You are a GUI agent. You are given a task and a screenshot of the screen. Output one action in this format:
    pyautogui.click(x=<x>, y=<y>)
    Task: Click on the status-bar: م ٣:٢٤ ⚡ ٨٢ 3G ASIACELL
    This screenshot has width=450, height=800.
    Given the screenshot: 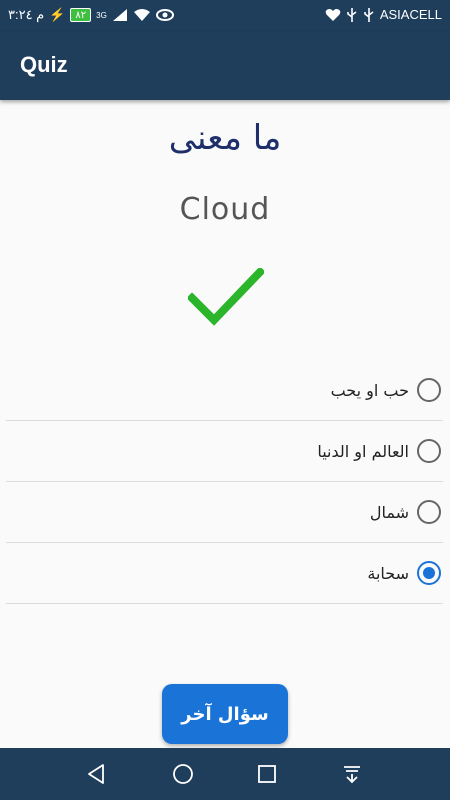 What is the action you would take?
    pyautogui.click(x=225, y=16)
    